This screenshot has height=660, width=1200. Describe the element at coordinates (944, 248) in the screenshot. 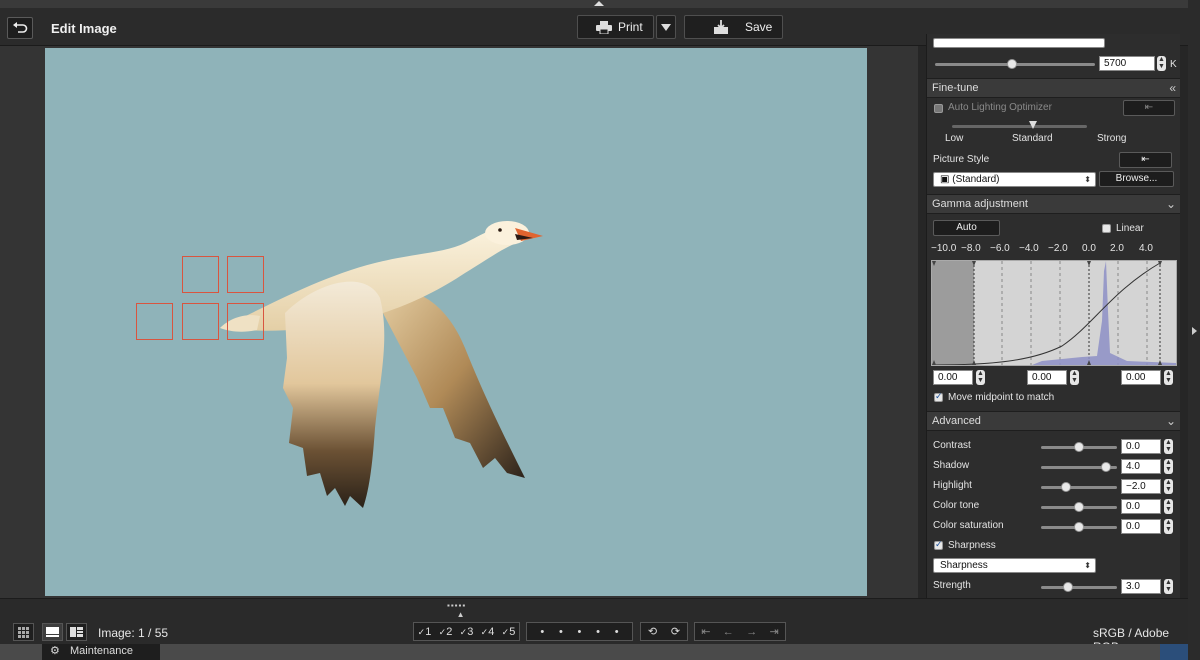

I see `gamma-tick-label: −10.0` at that location.